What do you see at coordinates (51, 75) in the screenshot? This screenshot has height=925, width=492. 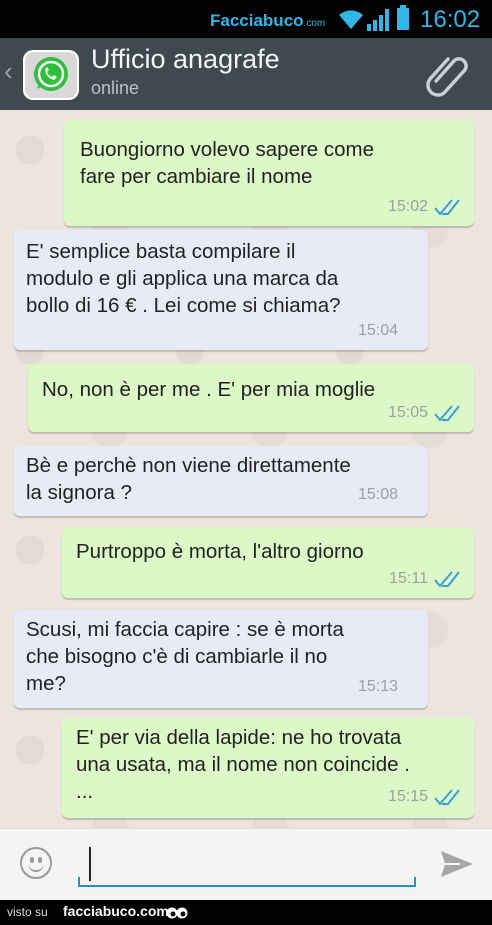 I see `whatsapp-icon` at bounding box center [51, 75].